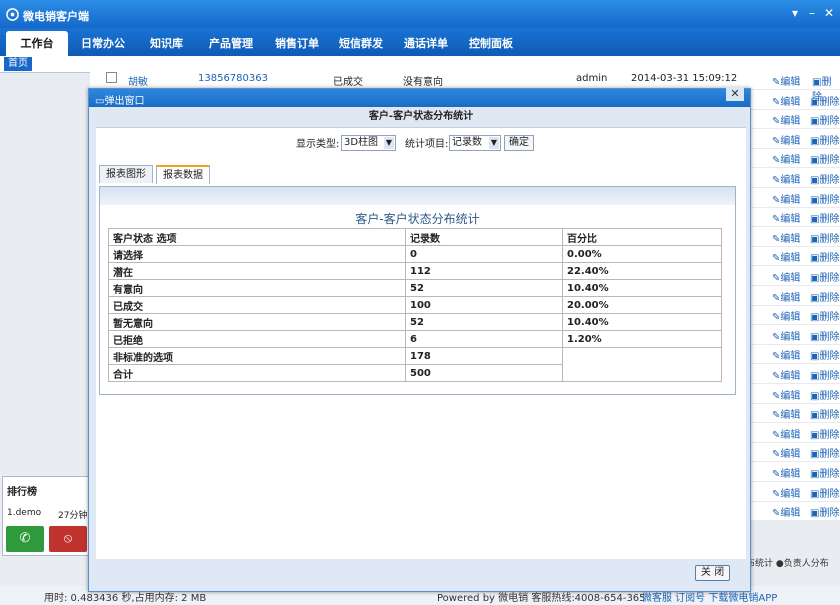 The width and height of the screenshot is (840, 605). What do you see at coordinates (257, 254) in the screenshot?
I see `cell-option: 请选择` at bounding box center [257, 254].